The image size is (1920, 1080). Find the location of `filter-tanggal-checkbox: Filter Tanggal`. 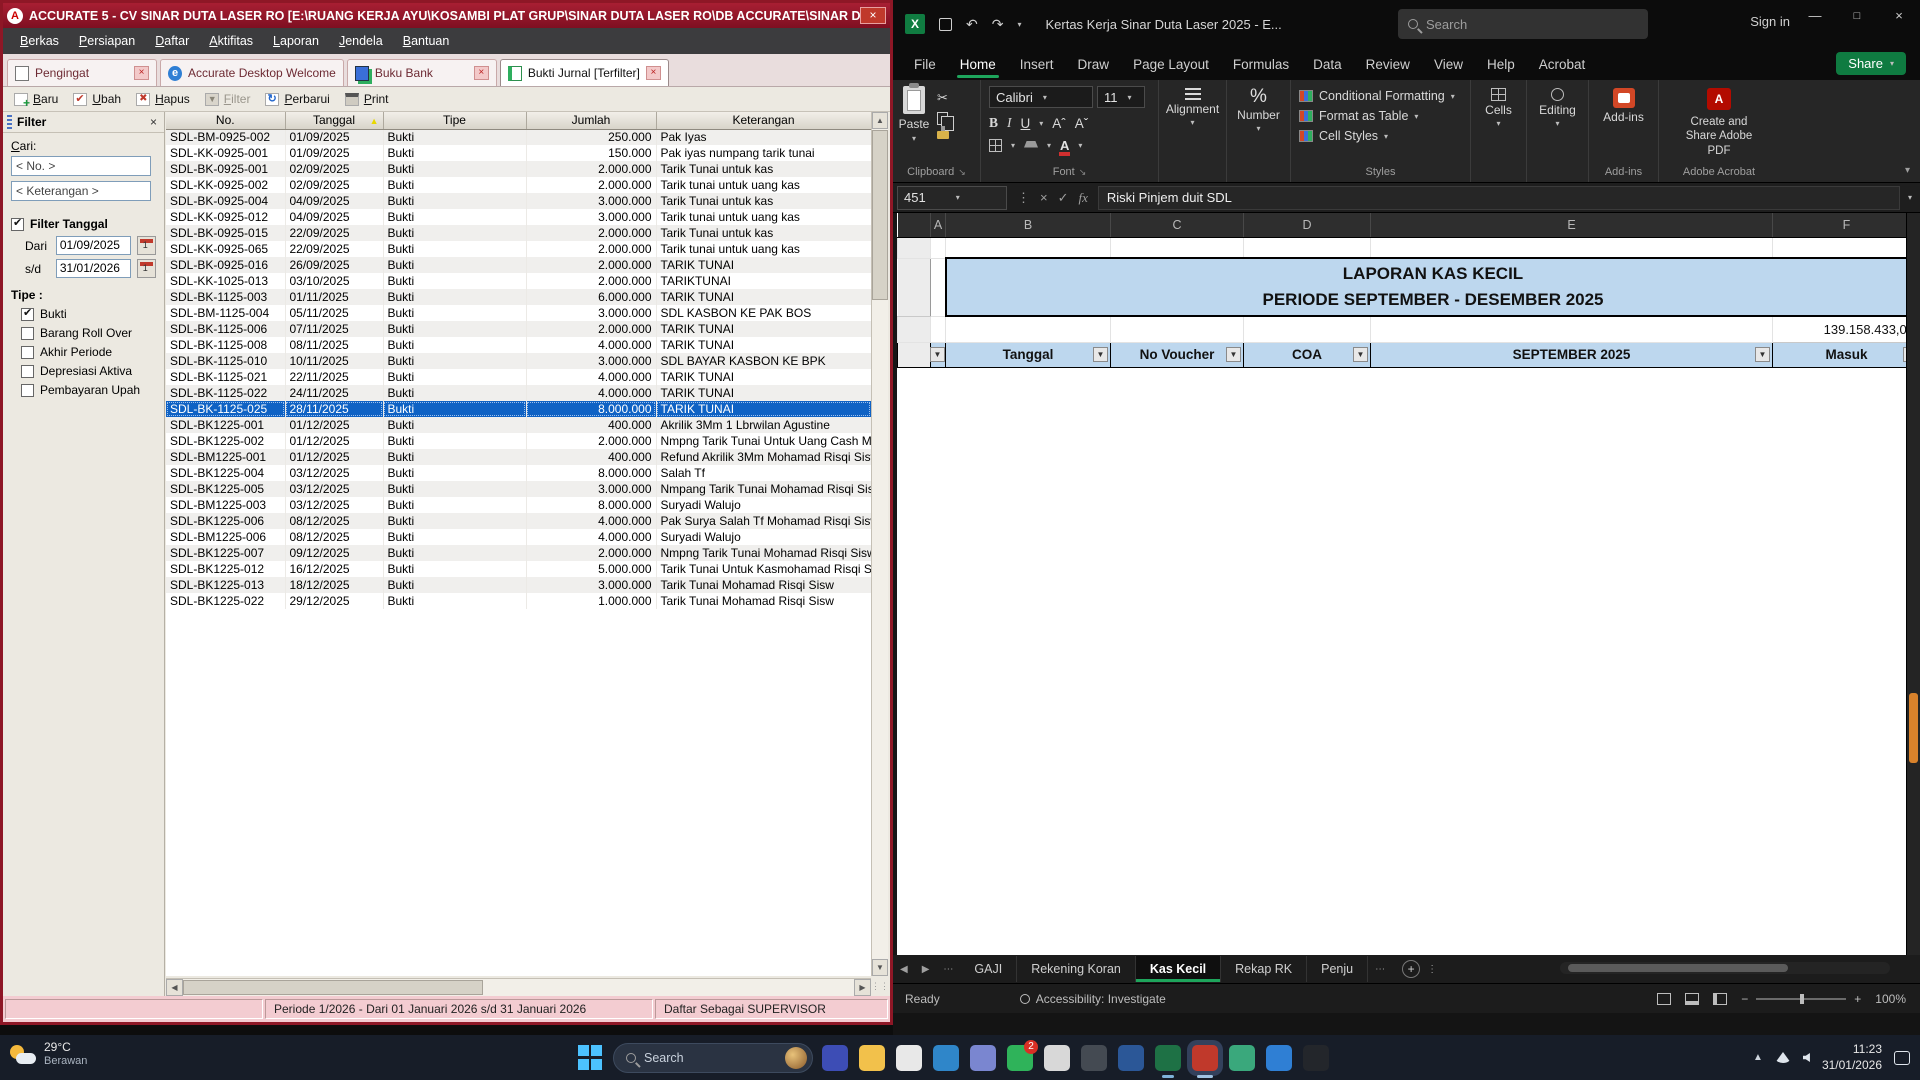

filter-tanggal-checkbox: Filter Tanggal is located at coordinates (83, 223).